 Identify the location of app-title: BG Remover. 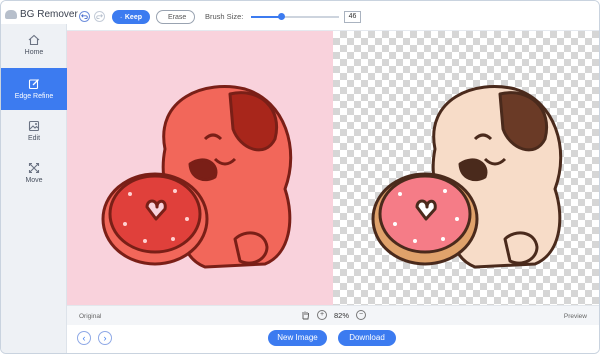
(41, 14).